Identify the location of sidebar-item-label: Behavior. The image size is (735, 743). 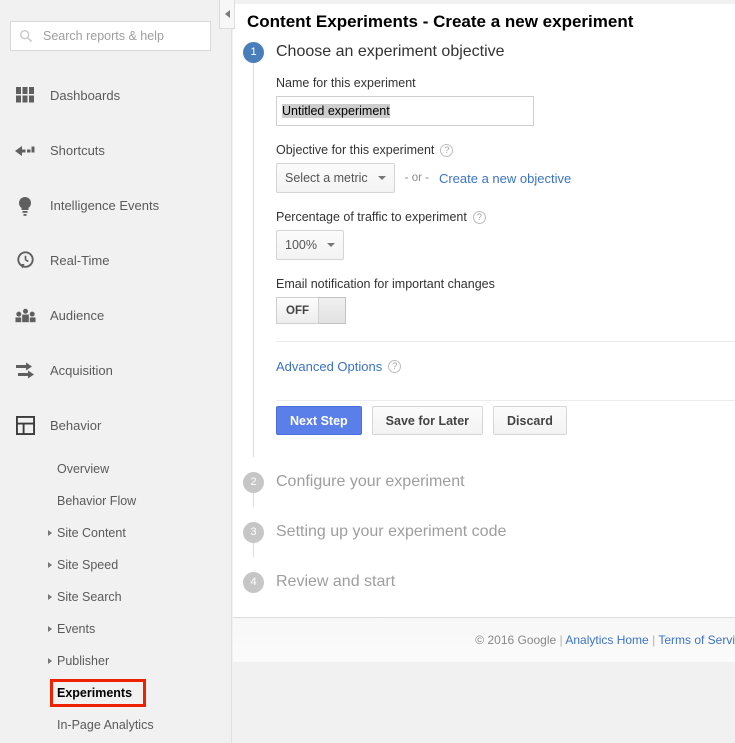
(76, 425).